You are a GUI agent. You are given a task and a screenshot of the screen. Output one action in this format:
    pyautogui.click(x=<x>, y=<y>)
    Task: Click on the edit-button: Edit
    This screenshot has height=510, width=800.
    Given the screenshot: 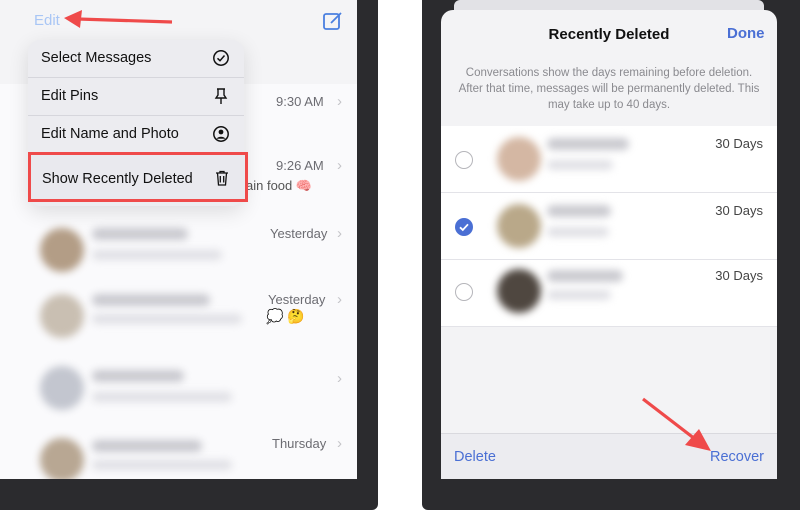 What is the action you would take?
    pyautogui.click(x=47, y=20)
    